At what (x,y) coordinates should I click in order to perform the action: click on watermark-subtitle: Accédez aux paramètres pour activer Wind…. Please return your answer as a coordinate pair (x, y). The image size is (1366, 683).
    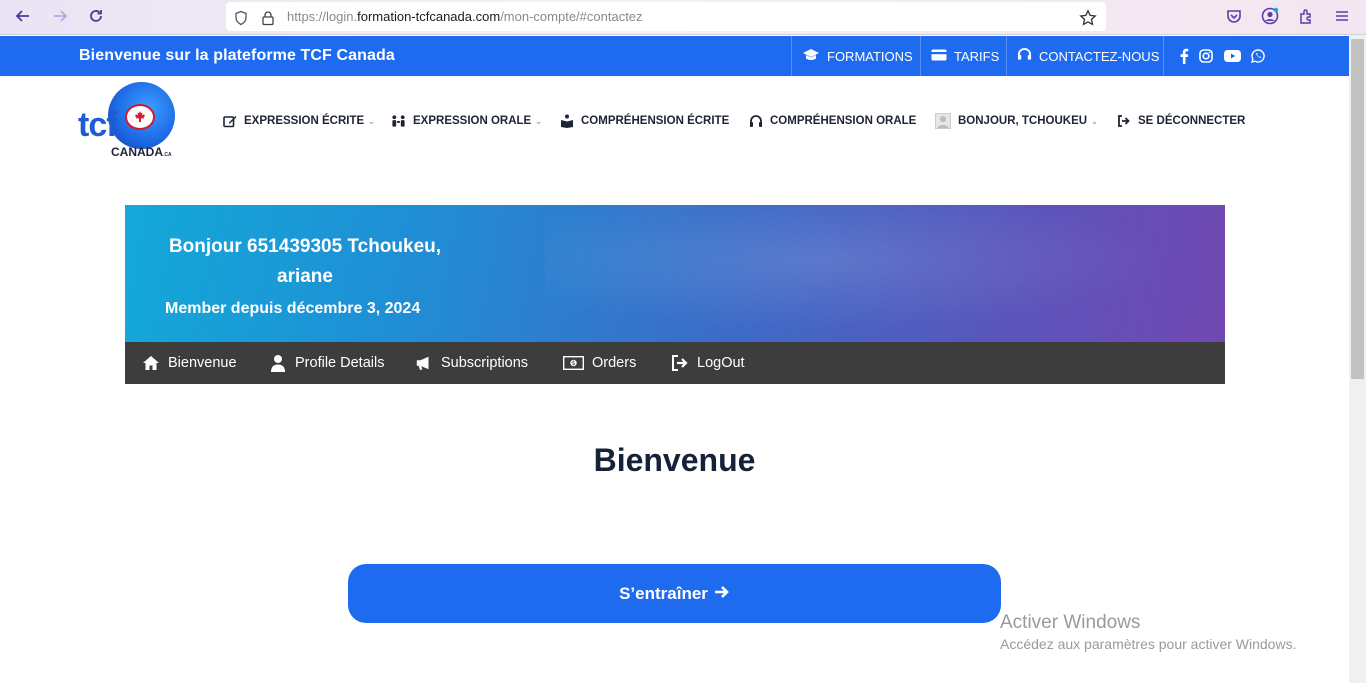
    Looking at the image, I should click on (1148, 644).